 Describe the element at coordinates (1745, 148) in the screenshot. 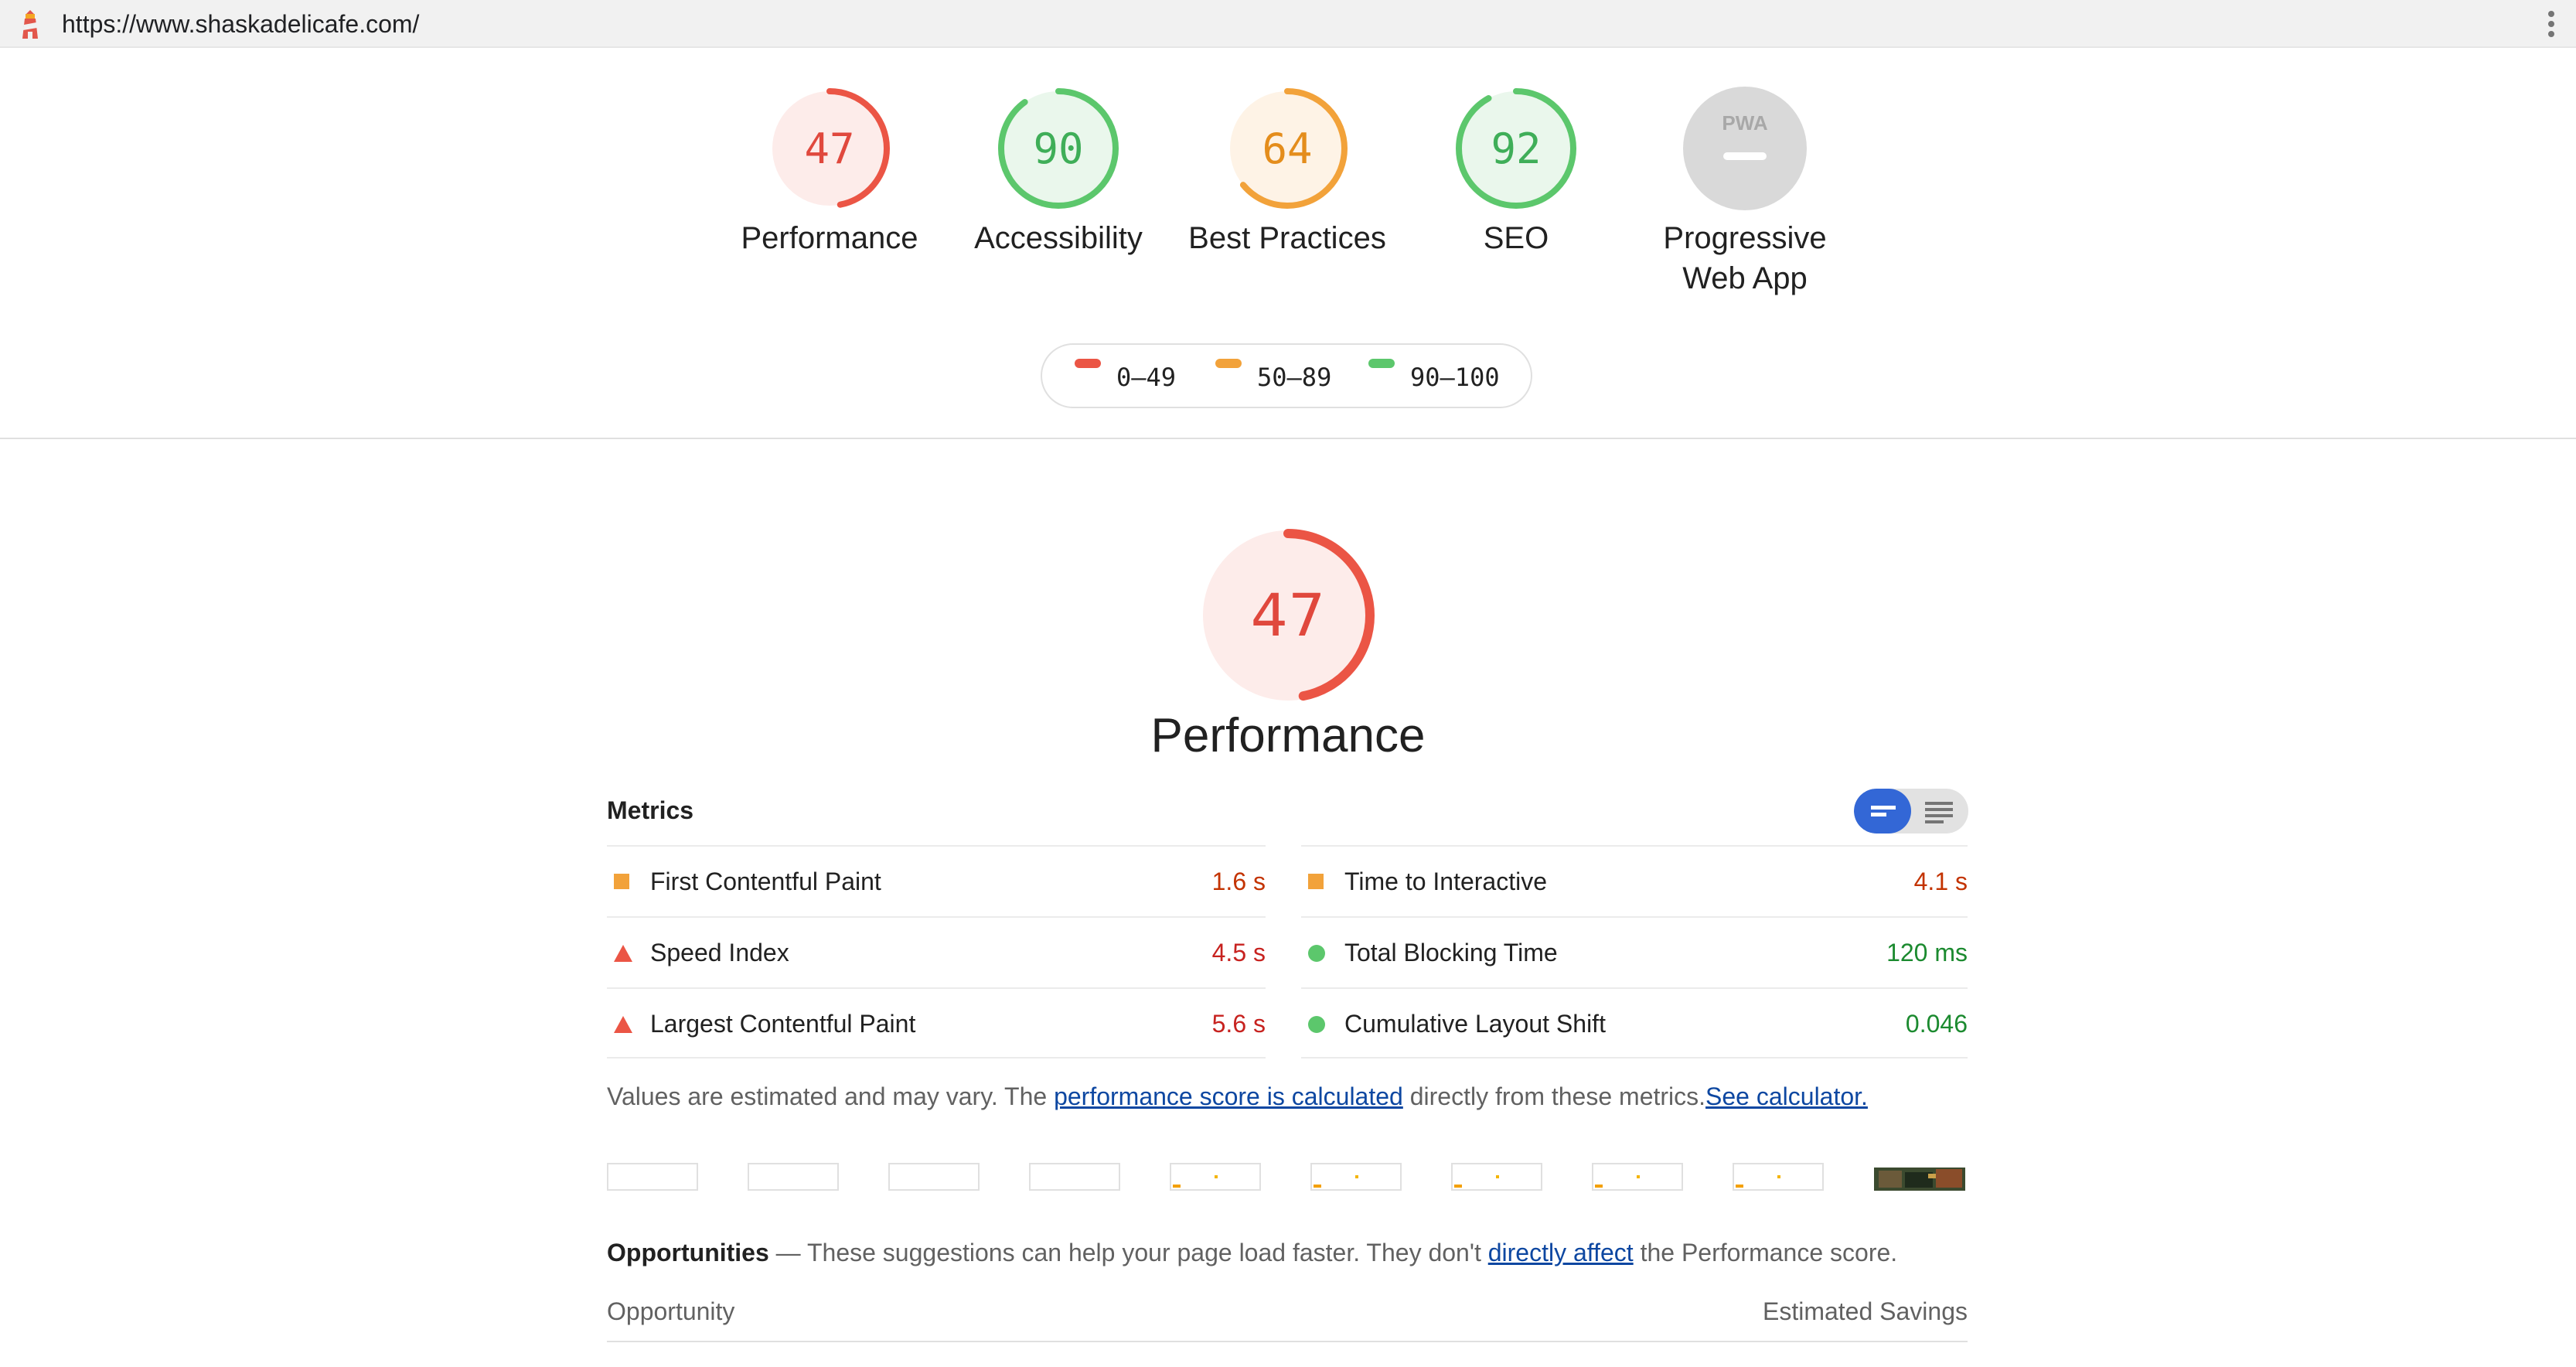

I see `pwa-badge-icon: PWA` at that location.